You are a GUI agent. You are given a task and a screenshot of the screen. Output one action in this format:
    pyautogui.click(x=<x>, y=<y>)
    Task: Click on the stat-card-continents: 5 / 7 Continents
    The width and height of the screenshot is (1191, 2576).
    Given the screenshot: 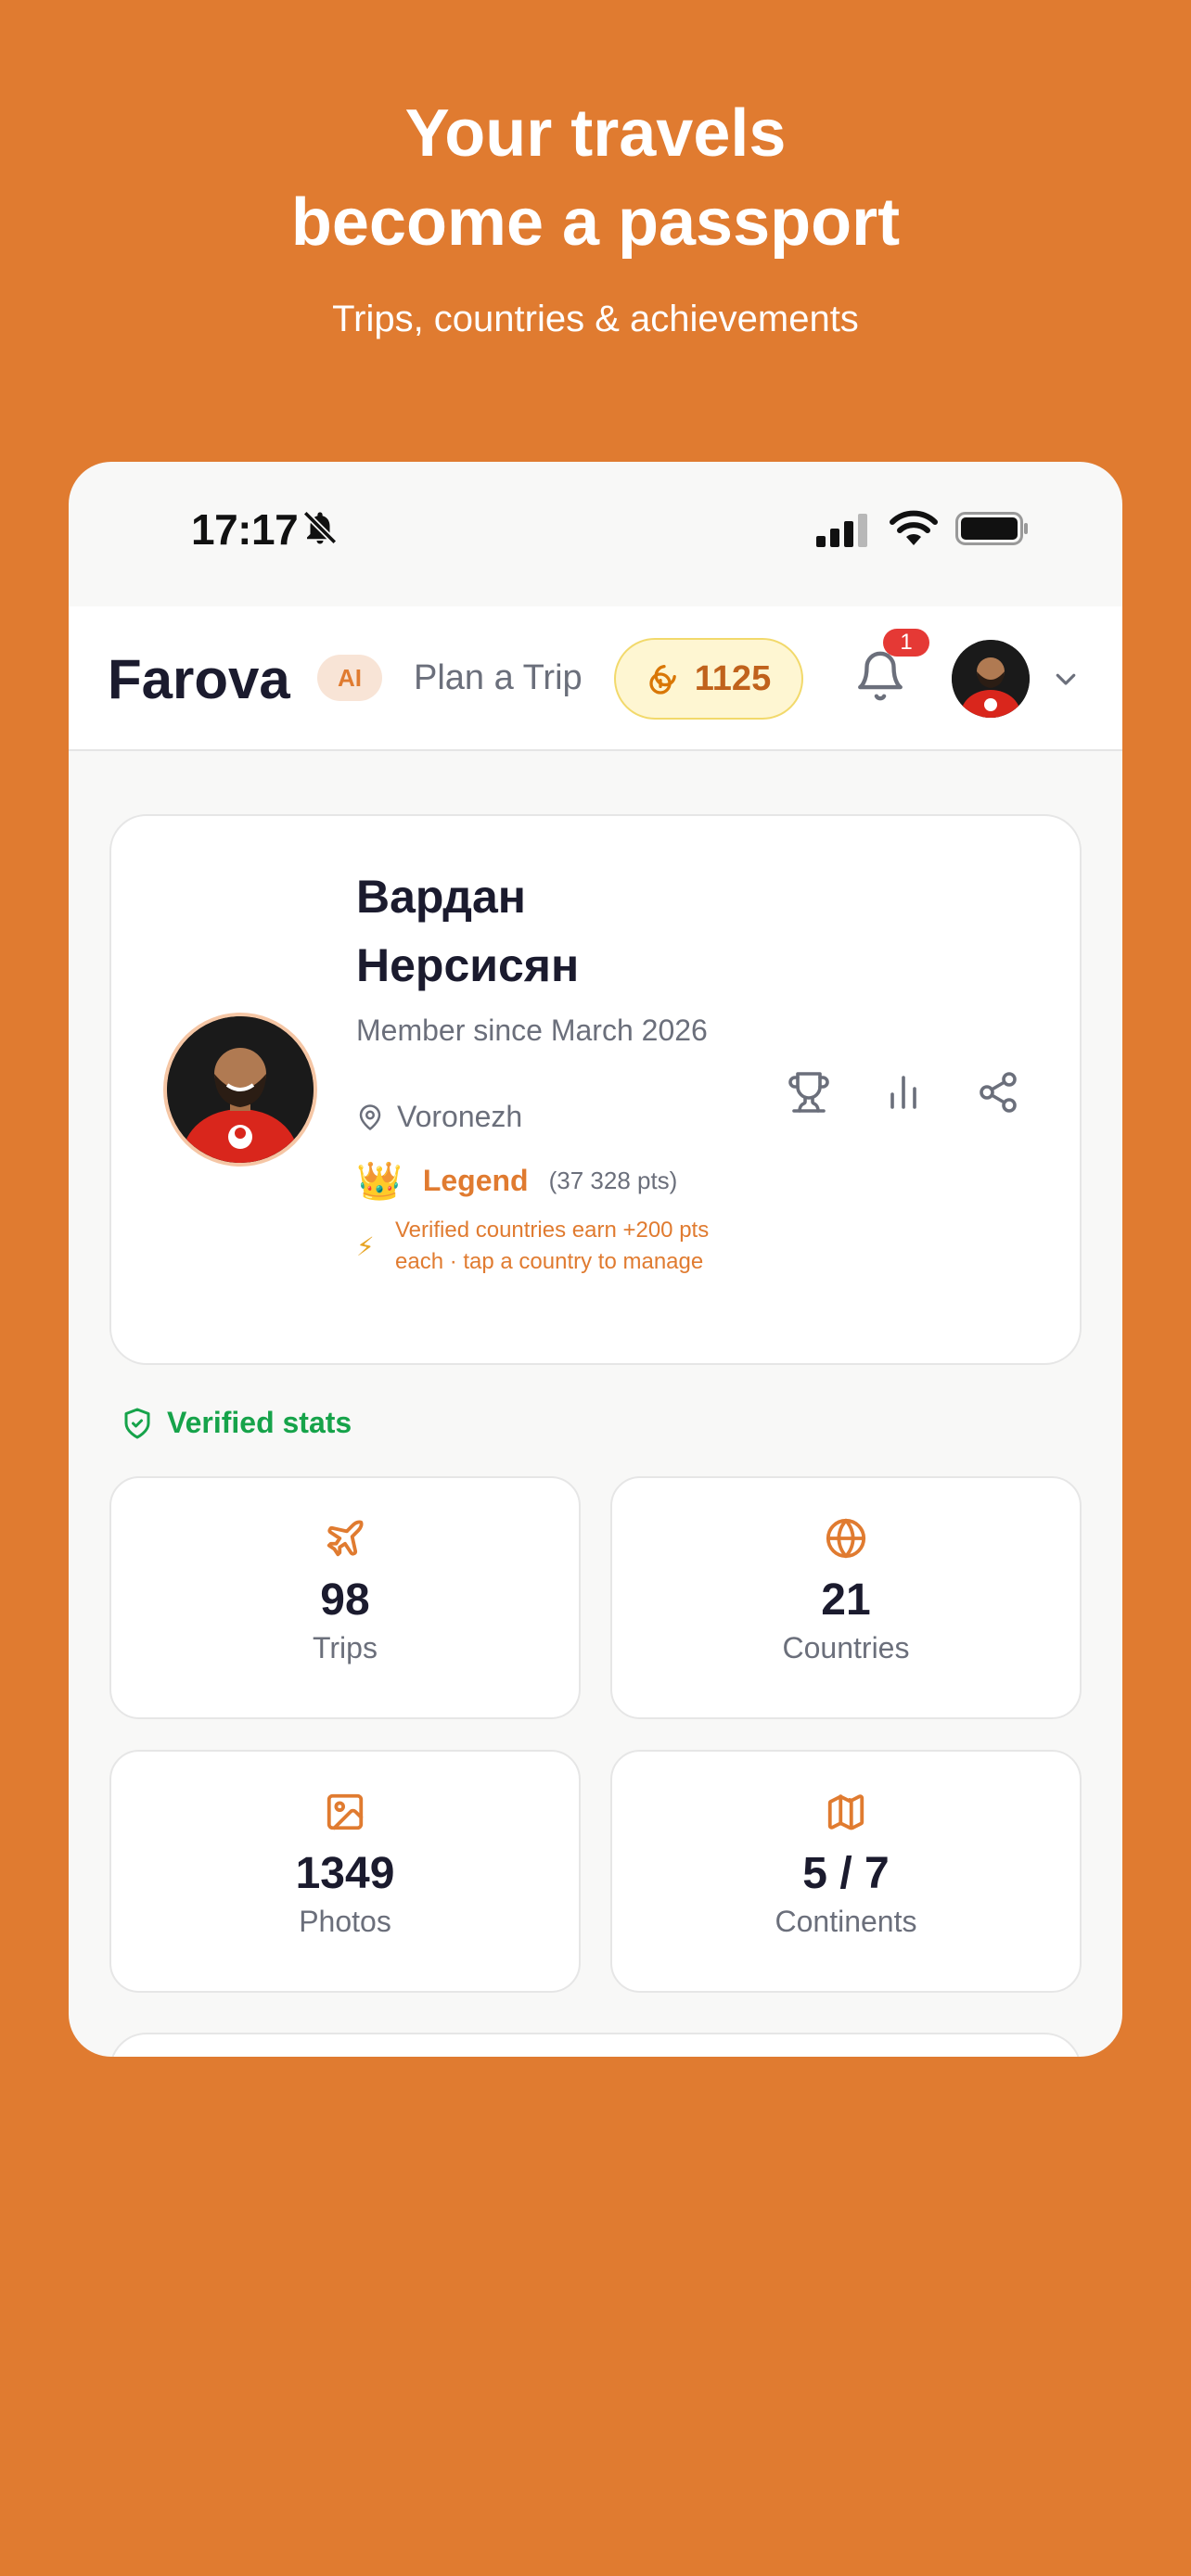 What is the action you would take?
    pyautogui.click(x=846, y=1872)
    